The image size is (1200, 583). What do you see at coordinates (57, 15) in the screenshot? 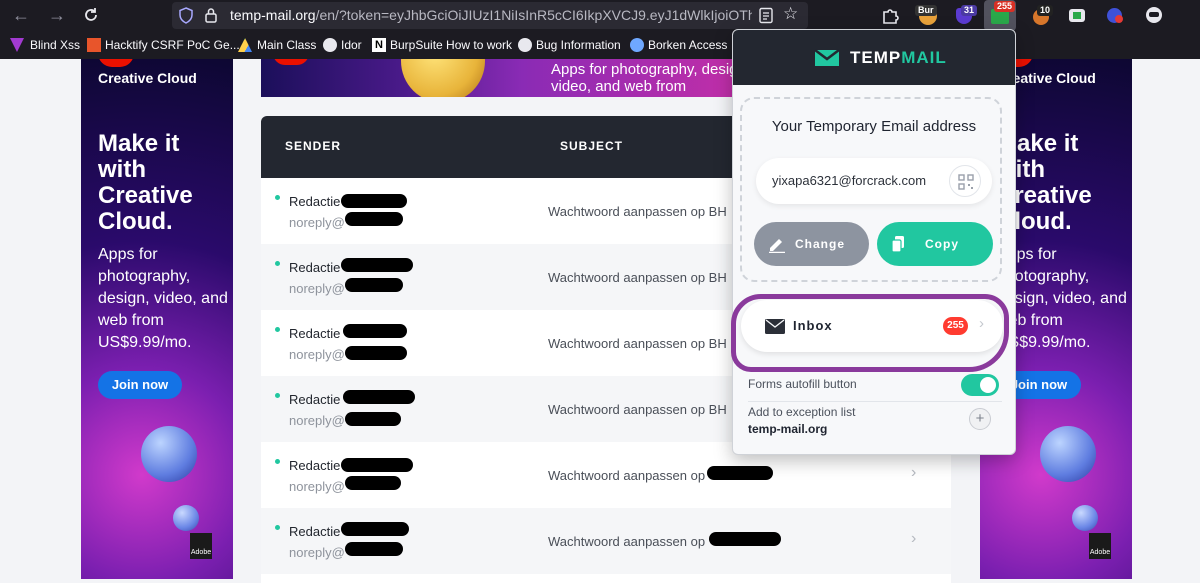
I see `forward-button: →` at bounding box center [57, 15].